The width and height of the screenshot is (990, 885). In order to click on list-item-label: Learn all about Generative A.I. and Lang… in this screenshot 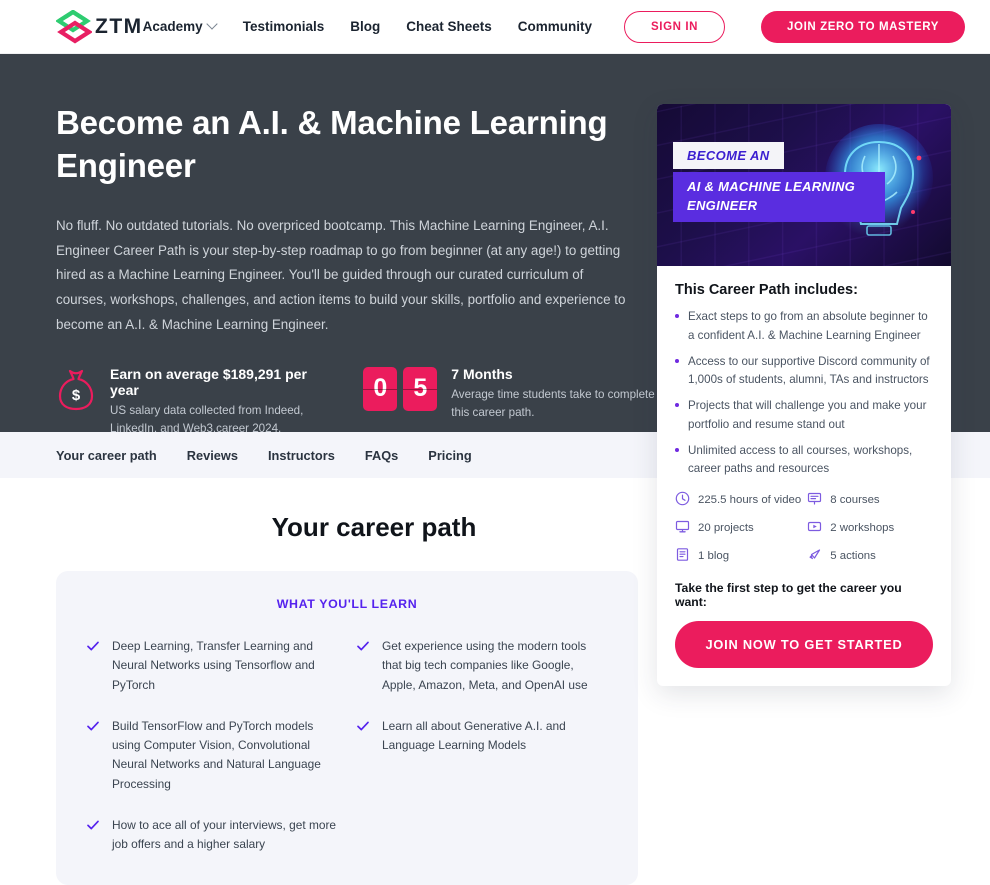, I will do `click(474, 735)`.